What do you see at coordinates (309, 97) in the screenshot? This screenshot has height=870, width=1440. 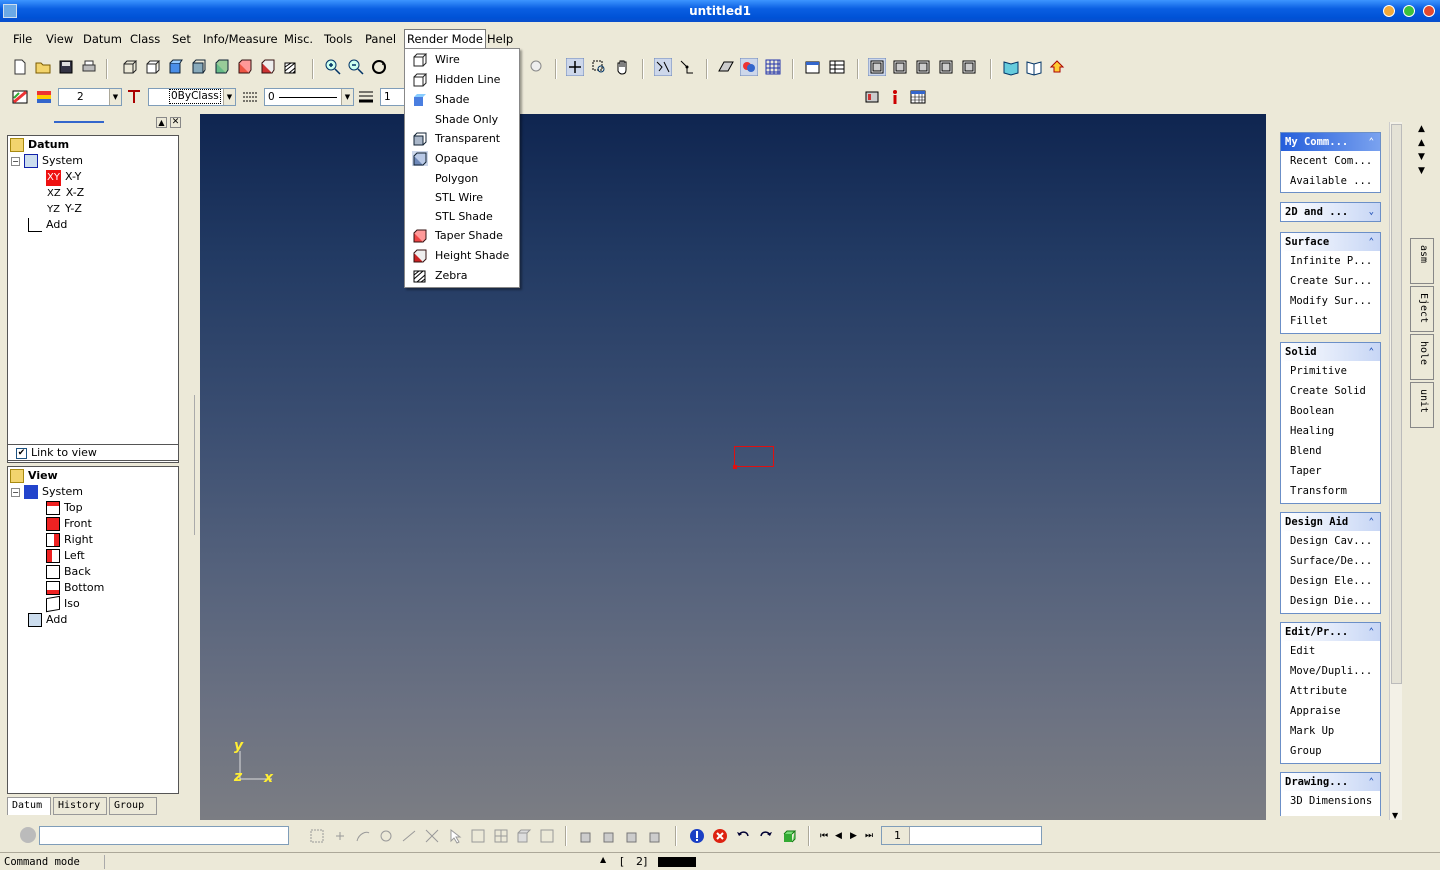 I see `line-style-select: 0 ▼` at bounding box center [309, 97].